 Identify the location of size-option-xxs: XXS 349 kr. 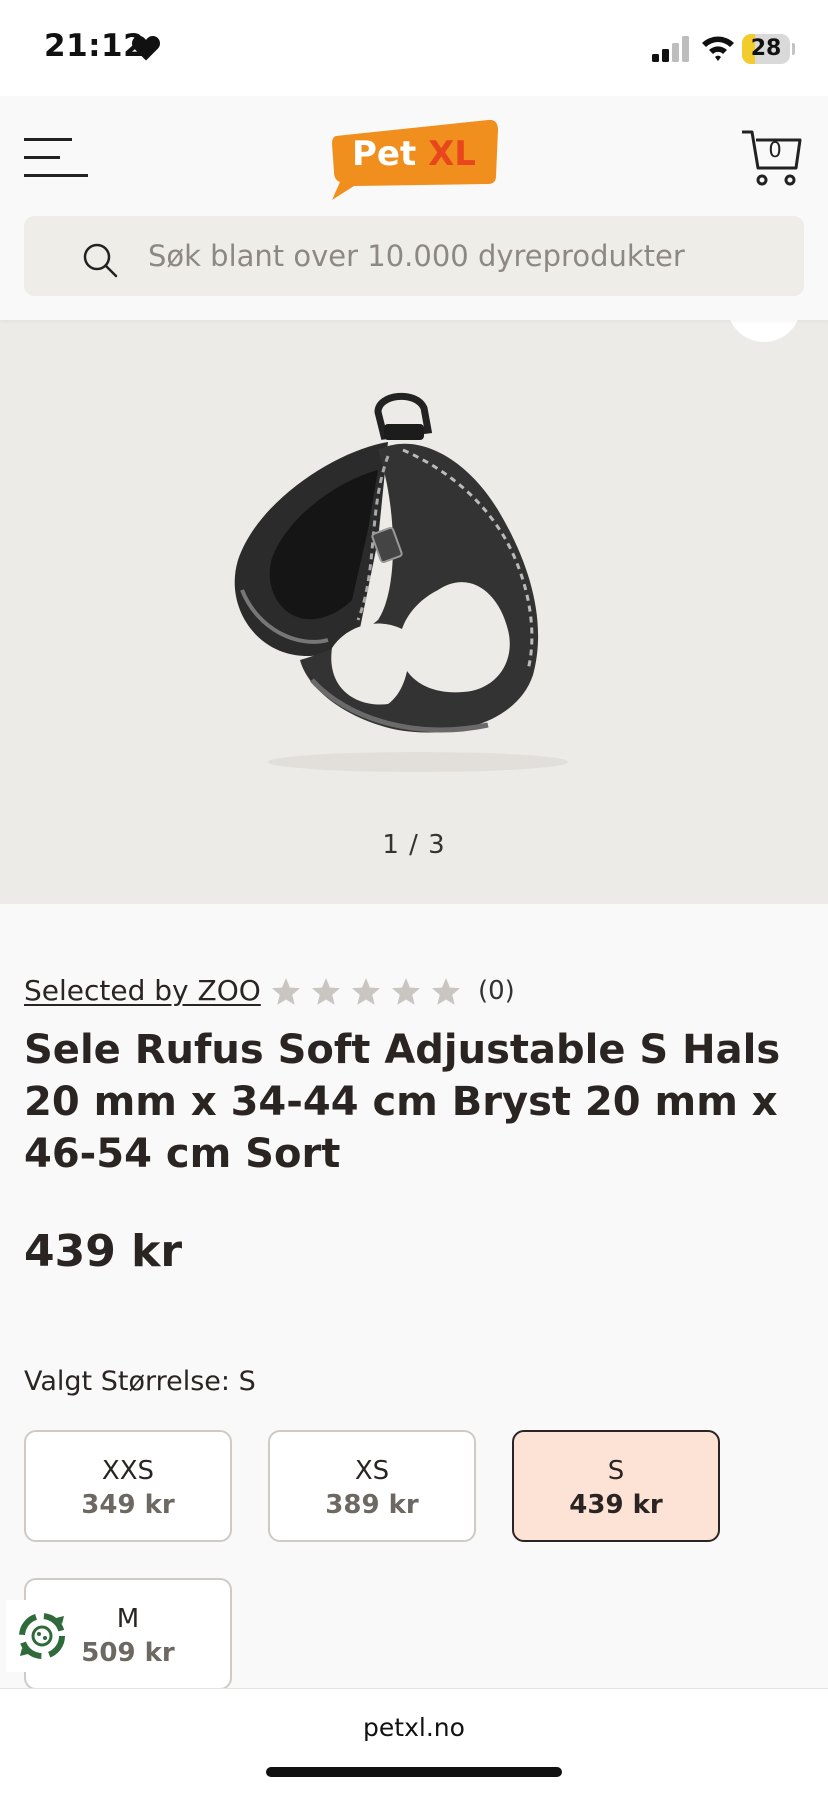
(128, 1486).